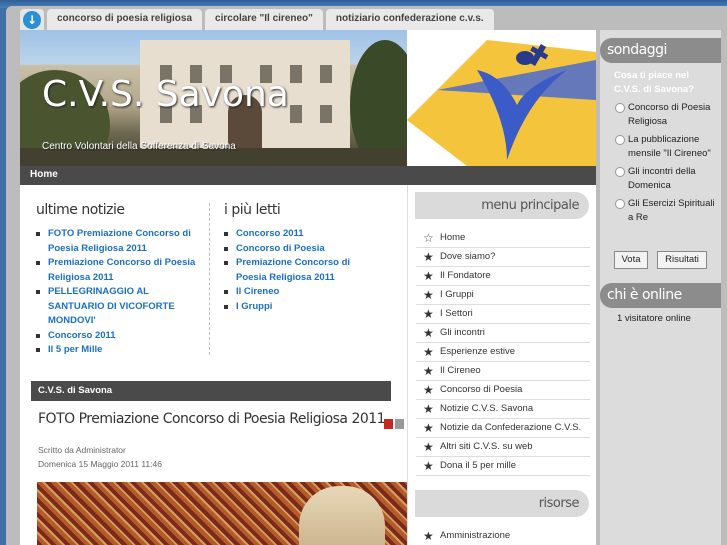 The width and height of the screenshot is (727, 545). I want to click on tab-circolare: circolare "Il cireneo", so click(264, 20).